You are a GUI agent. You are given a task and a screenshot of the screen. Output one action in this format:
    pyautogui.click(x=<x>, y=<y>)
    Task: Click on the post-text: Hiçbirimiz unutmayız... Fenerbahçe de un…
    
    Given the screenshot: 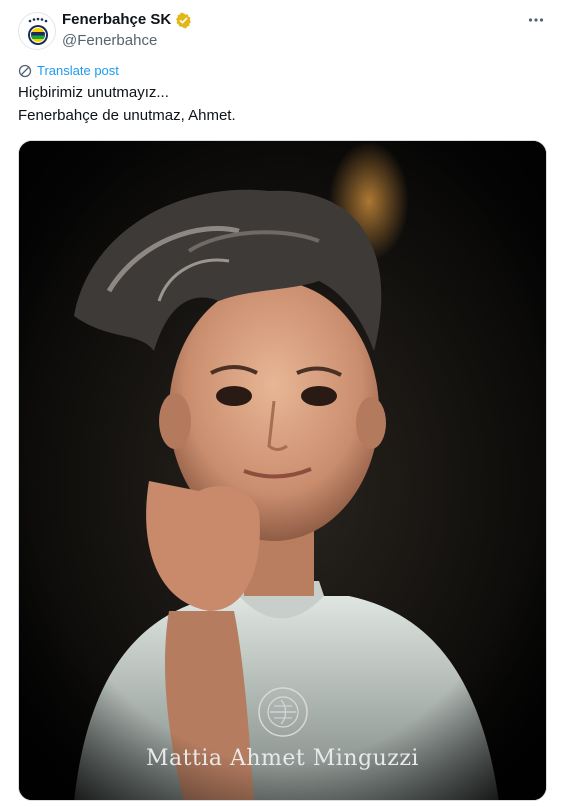 What is the action you would take?
    pyautogui.click(x=127, y=104)
    